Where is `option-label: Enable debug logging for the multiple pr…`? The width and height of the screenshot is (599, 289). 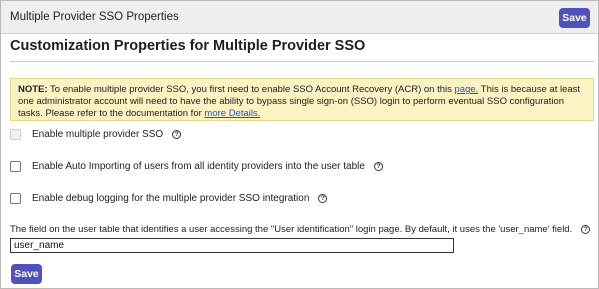
option-label: Enable debug logging for the multiple pr… is located at coordinates (171, 198).